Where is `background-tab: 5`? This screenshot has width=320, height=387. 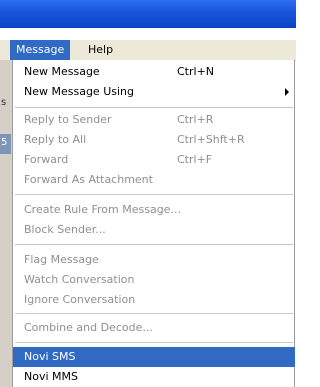 background-tab: 5 is located at coordinates (5, 144).